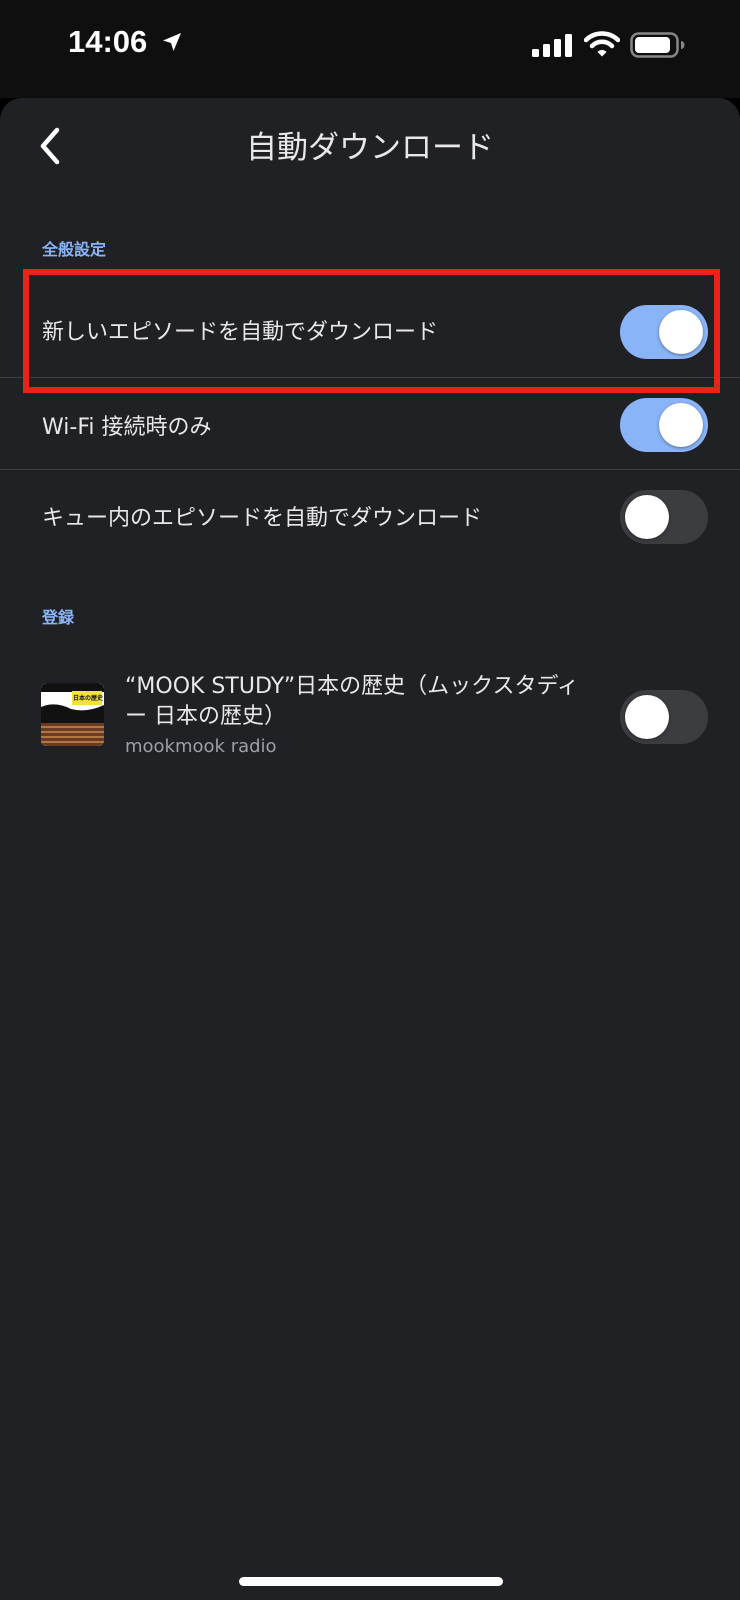 The width and height of the screenshot is (740, 1600). Describe the element at coordinates (657, 45) in the screenshot. I see `battery-icon` at that location.